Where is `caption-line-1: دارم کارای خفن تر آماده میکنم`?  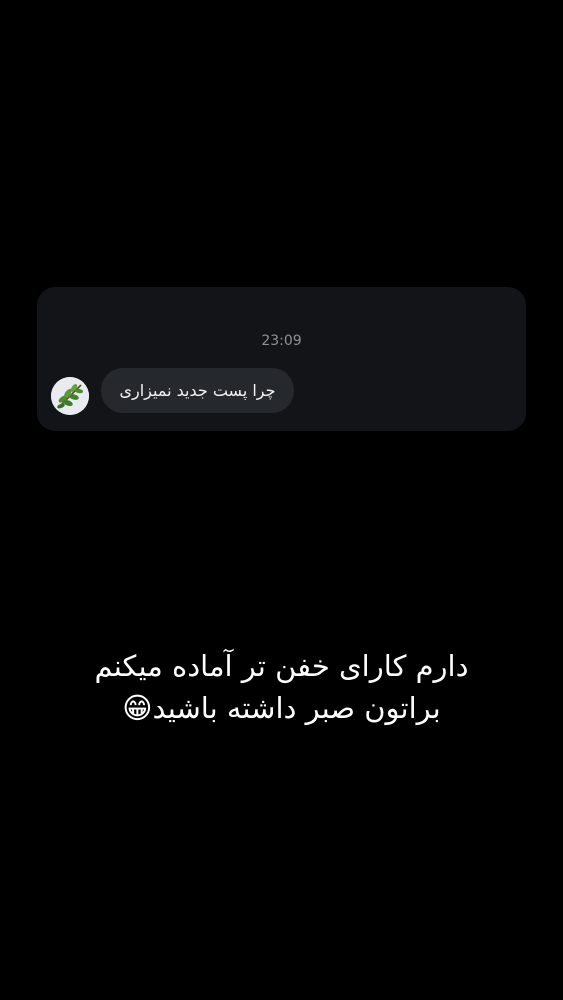 caption-line-1: دارم کارای خفن تر آماده میکنم is located at coordinates (281, 666).